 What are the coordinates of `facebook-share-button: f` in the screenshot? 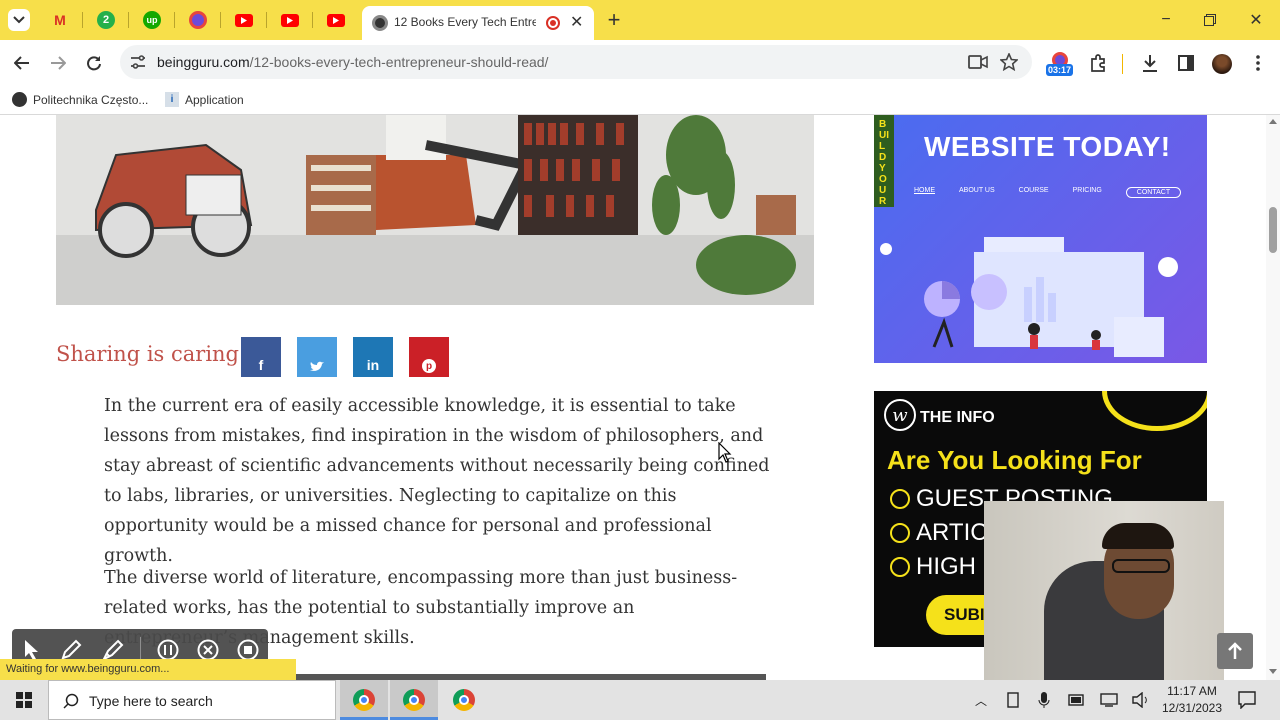 It's located at (261, 357).